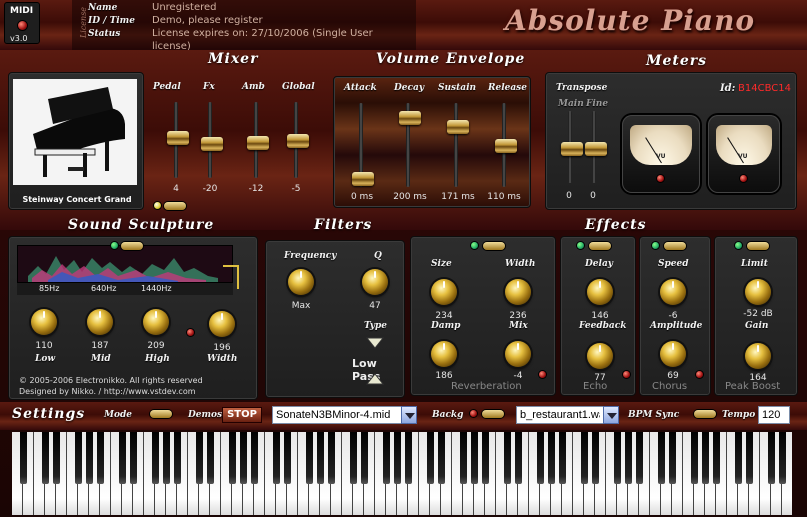 The image size is (807, 517). What do you see at coordinates (456, 145) in the screenshot?
I see `sustain-fader-track` at bounding box center [456, 145].